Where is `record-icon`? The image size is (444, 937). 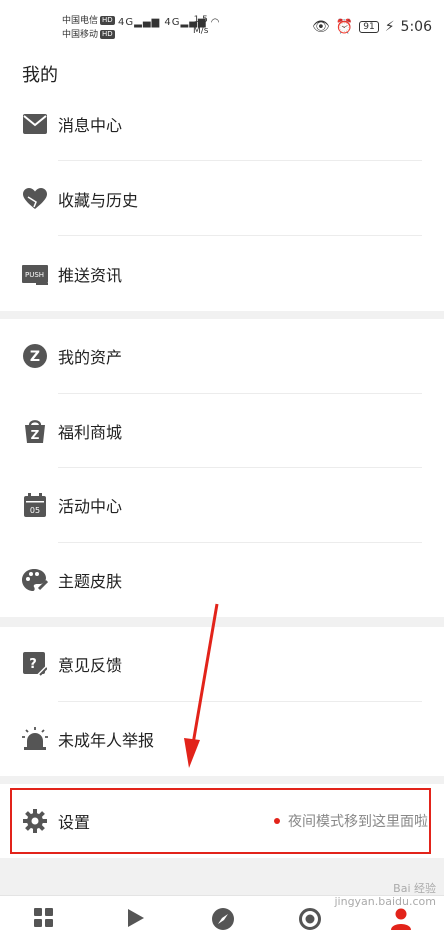 record-icon is located at coordinates (310, 919).